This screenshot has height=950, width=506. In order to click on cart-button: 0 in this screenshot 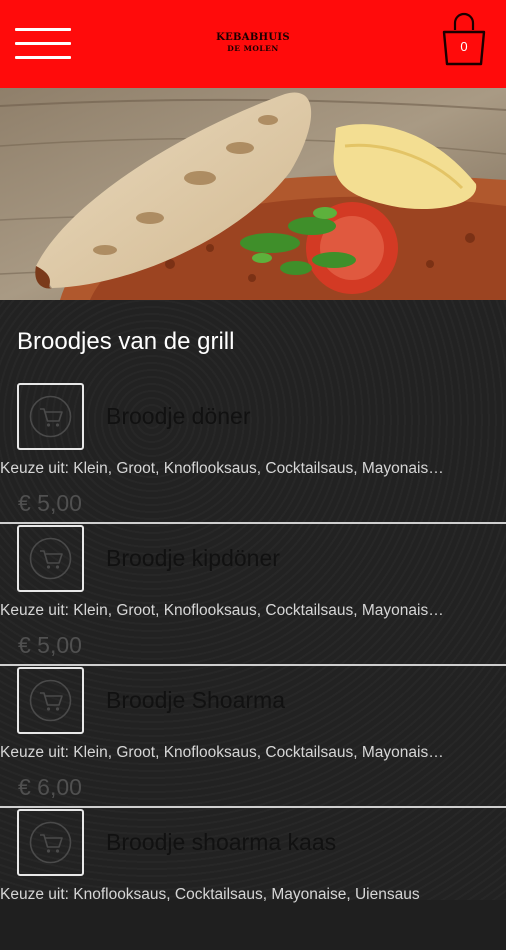, I will do `click(464, 40)`.